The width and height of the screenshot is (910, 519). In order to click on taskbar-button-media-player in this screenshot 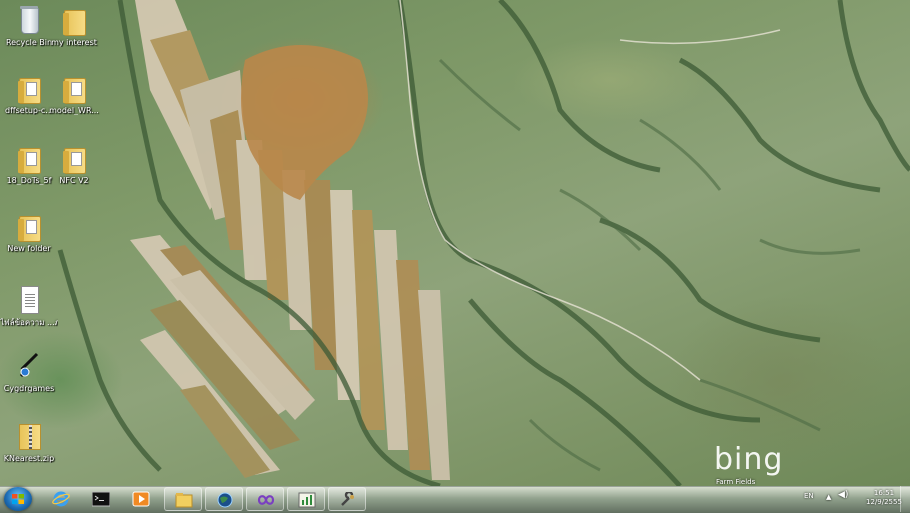, I will do `click(141, 499)`.